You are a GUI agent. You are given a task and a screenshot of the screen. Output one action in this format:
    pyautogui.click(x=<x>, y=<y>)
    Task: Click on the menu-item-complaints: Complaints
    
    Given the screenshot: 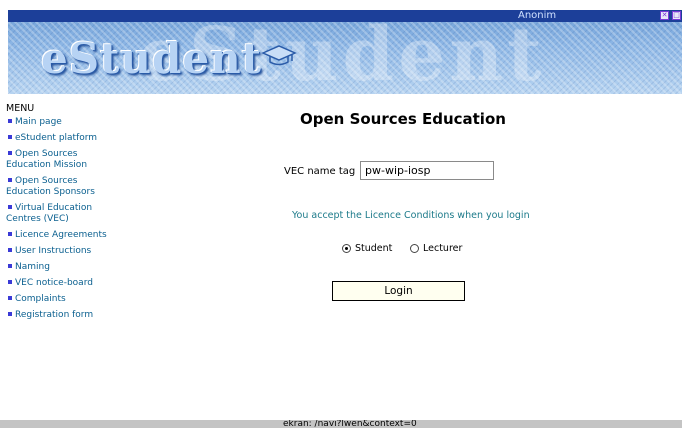 What is the action you would take?
    pyautogui.click(x=62, y=299)
    